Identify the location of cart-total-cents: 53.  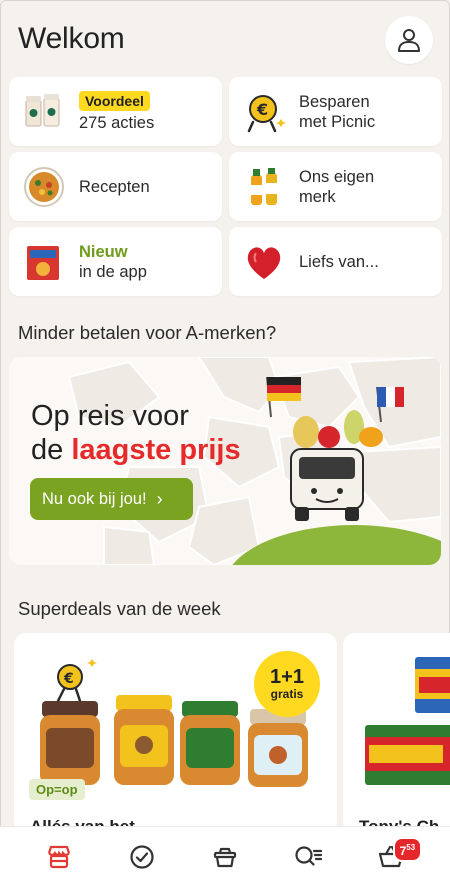
(411, 847).